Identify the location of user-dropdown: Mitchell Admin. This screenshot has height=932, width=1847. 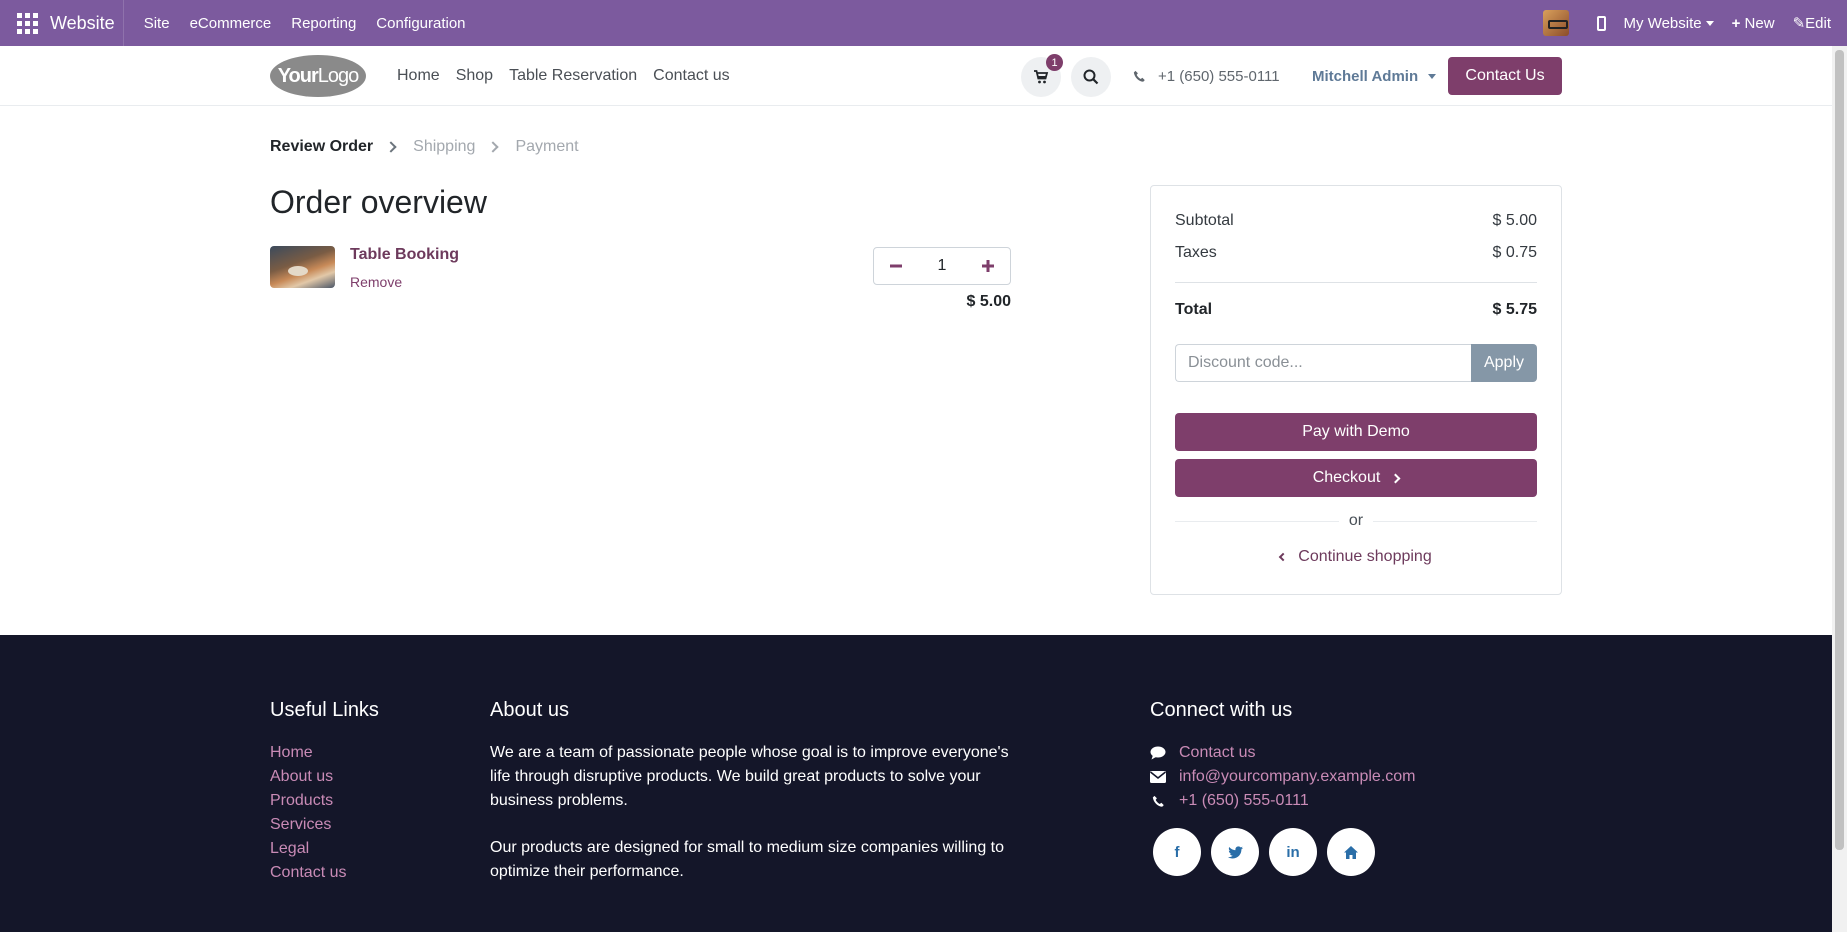
(1374, 76).